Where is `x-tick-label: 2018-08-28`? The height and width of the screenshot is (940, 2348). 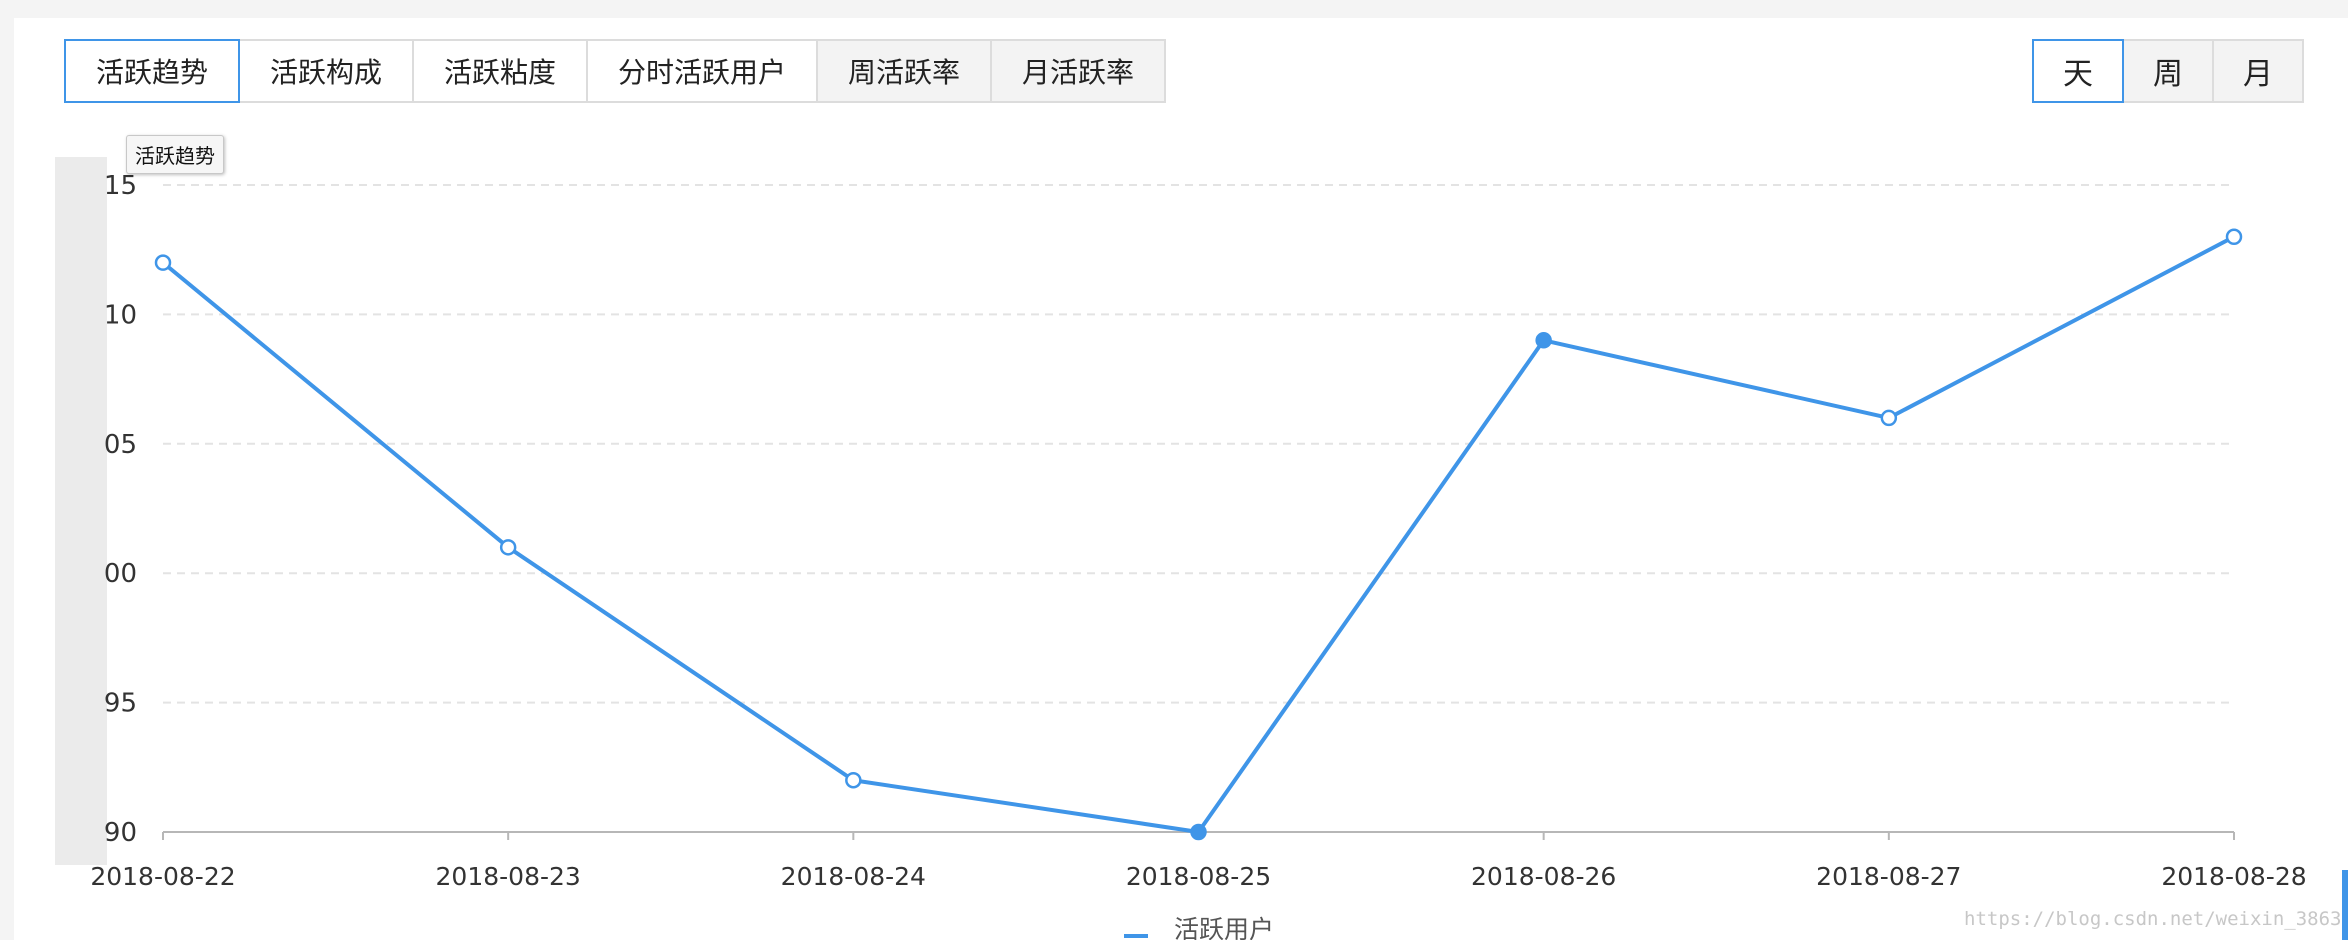 x-tick-label: 2018-08-28 is located at coordinates (2233, 876).